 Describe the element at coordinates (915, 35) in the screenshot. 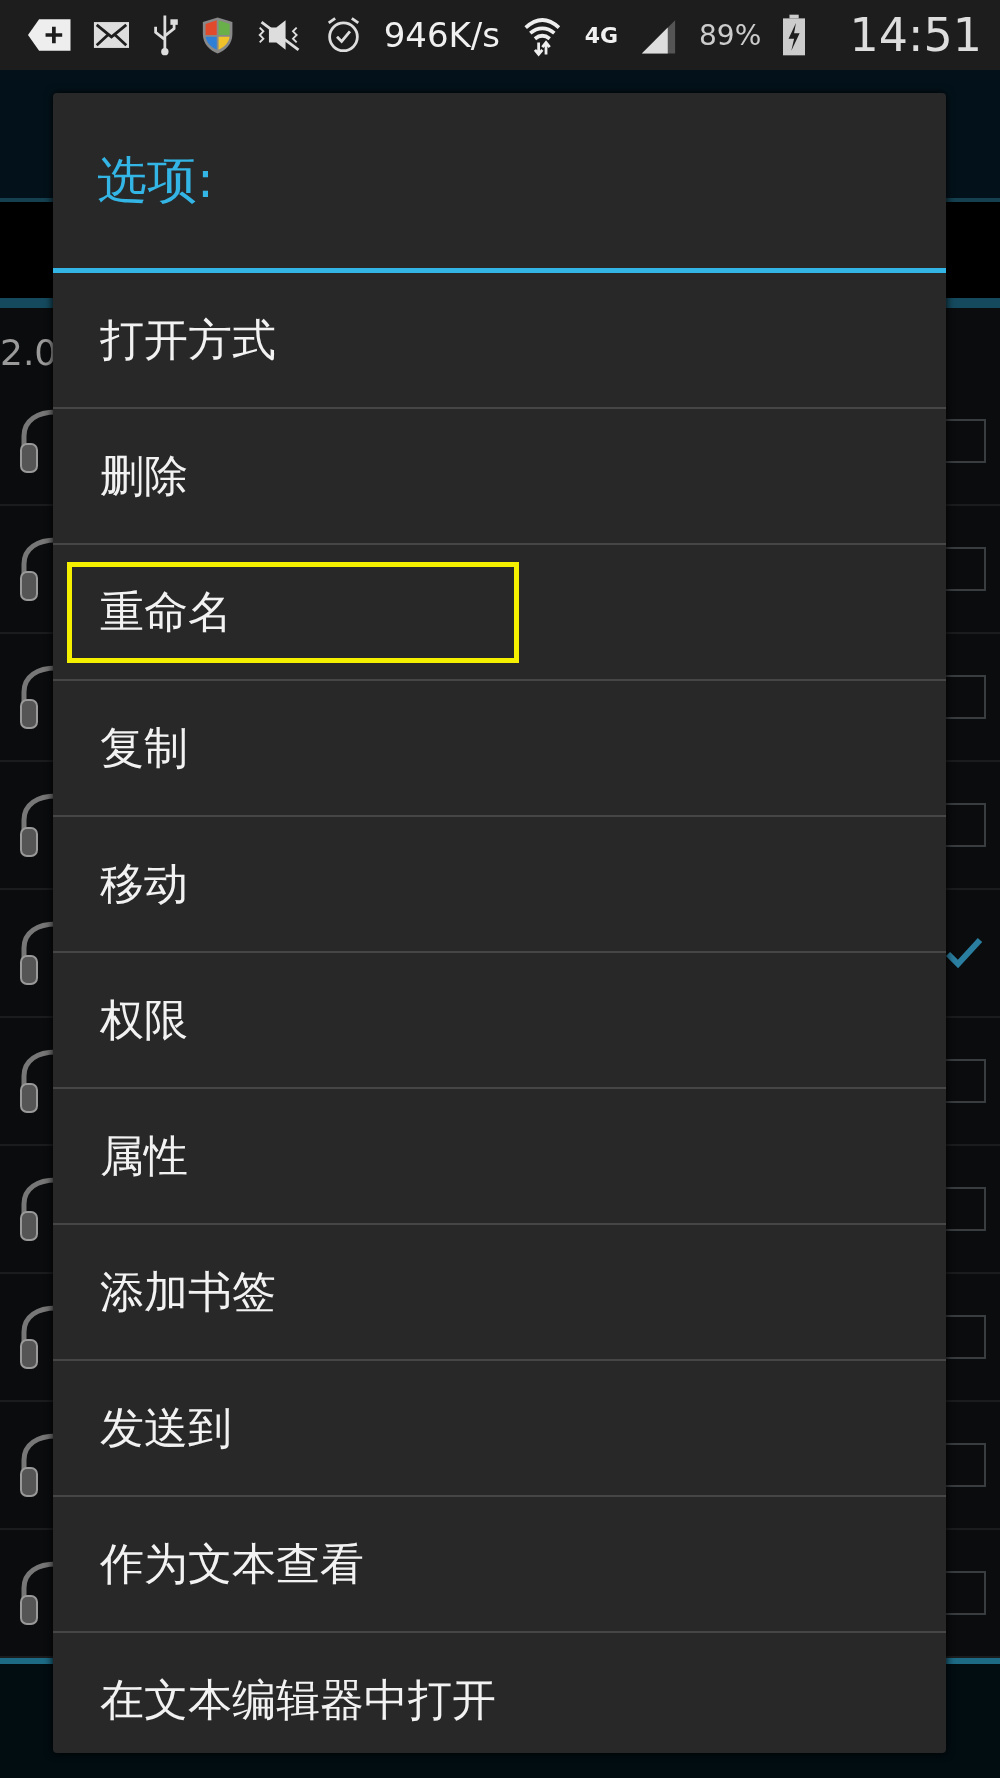

I see `clock: 14:51` at that location.